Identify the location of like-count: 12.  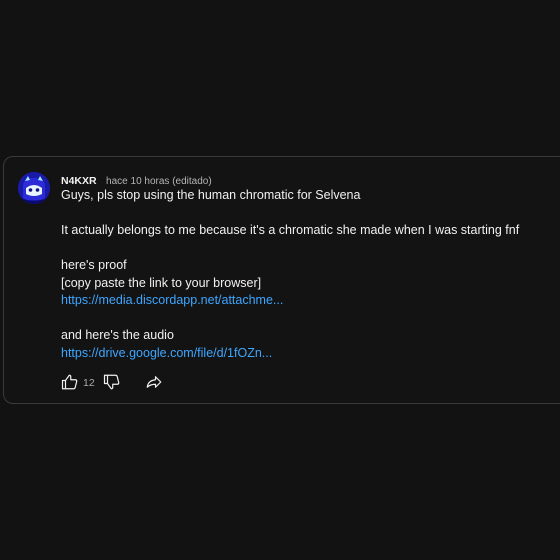
(89, 383).